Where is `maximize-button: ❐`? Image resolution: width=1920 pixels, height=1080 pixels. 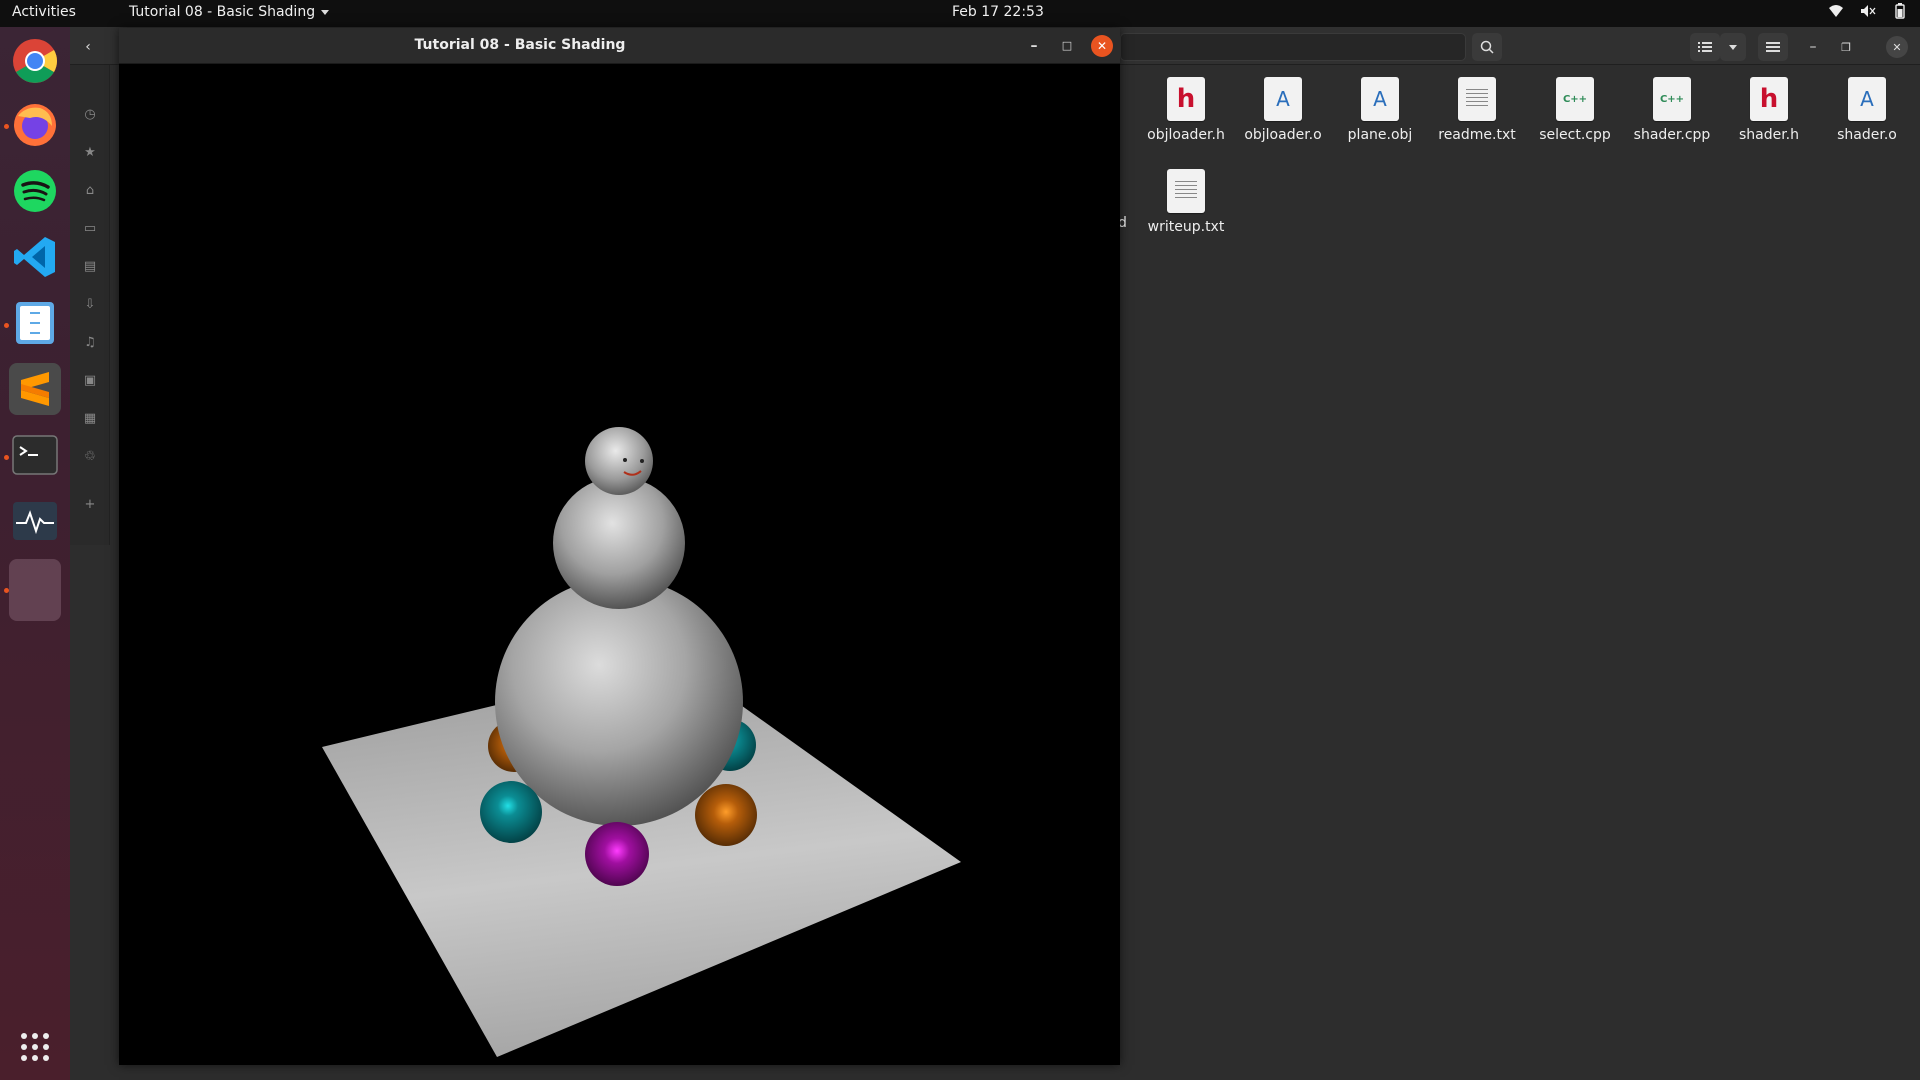
maximize-button: ❐ is located at coordinates (1846, 47).